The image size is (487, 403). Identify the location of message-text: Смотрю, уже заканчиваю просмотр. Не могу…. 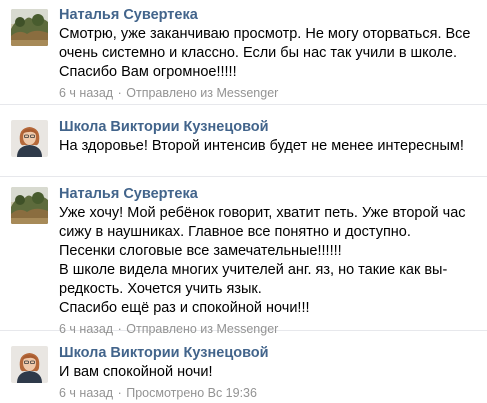
(265, 53).